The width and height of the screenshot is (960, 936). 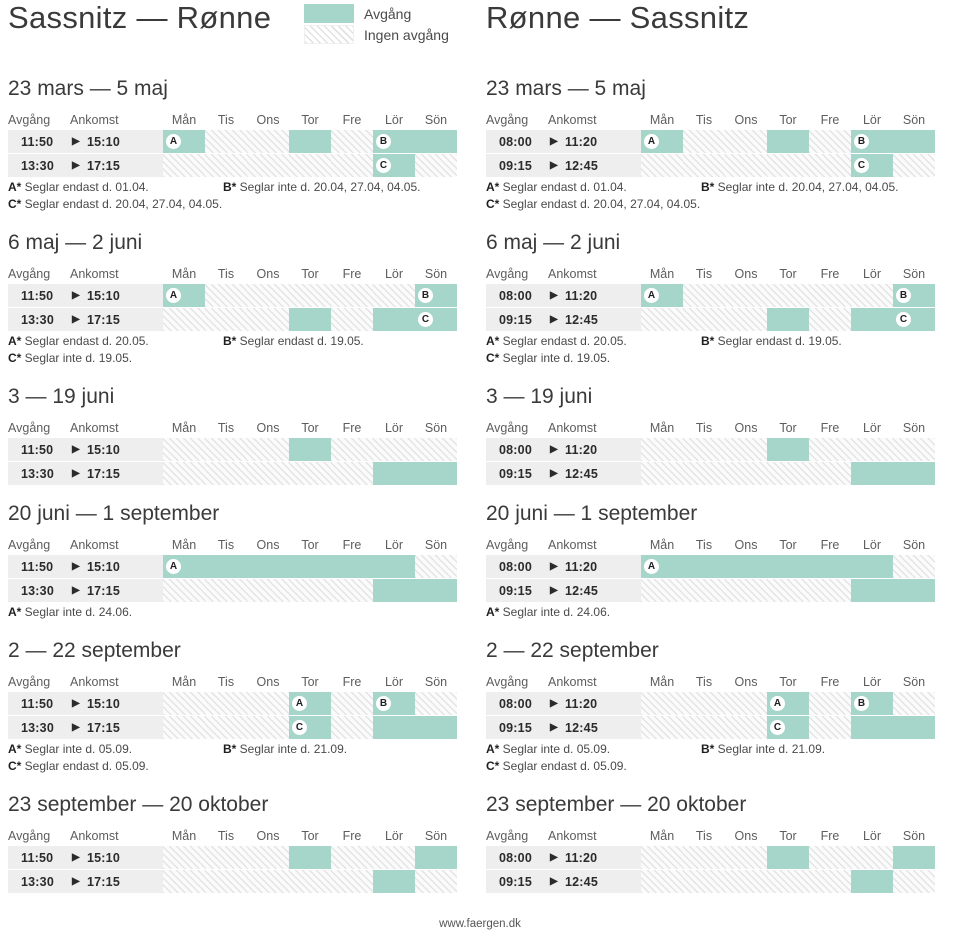 What do you see at coordinates (241, 590) in the screenshot?
I see `schedule-row: 13:30 ▶ 17:15` at bounding box center [241, 590].